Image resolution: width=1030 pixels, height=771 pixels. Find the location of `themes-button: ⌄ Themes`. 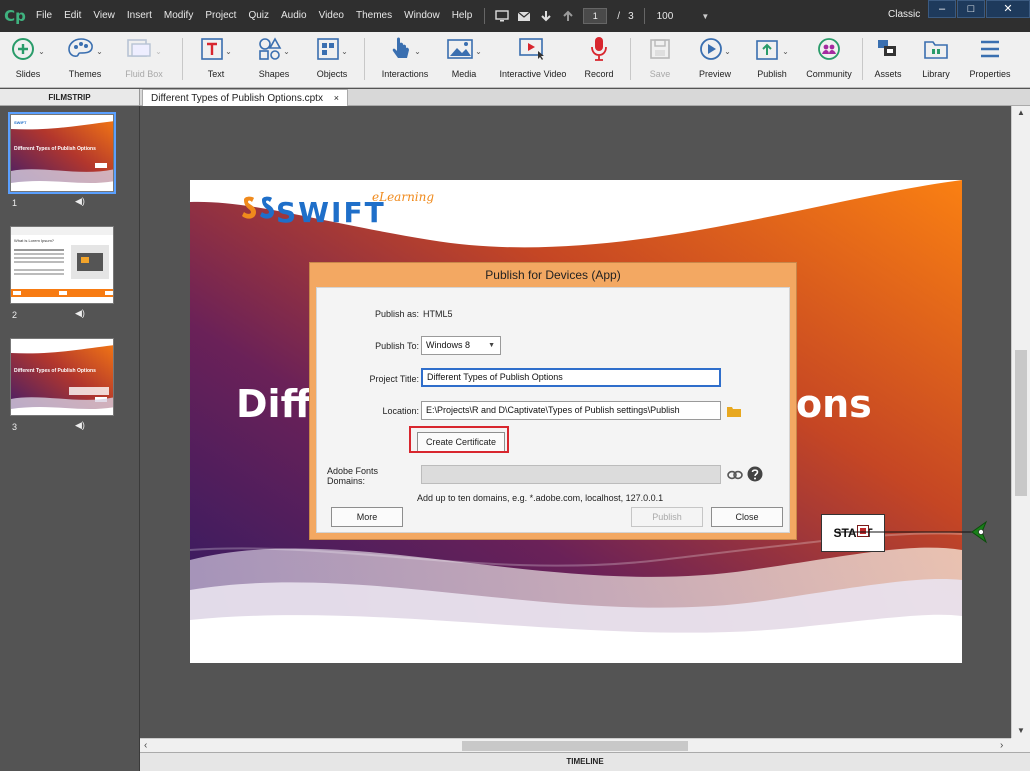

themes-button: ⌄ Themes is located at coordinates (85, 60).